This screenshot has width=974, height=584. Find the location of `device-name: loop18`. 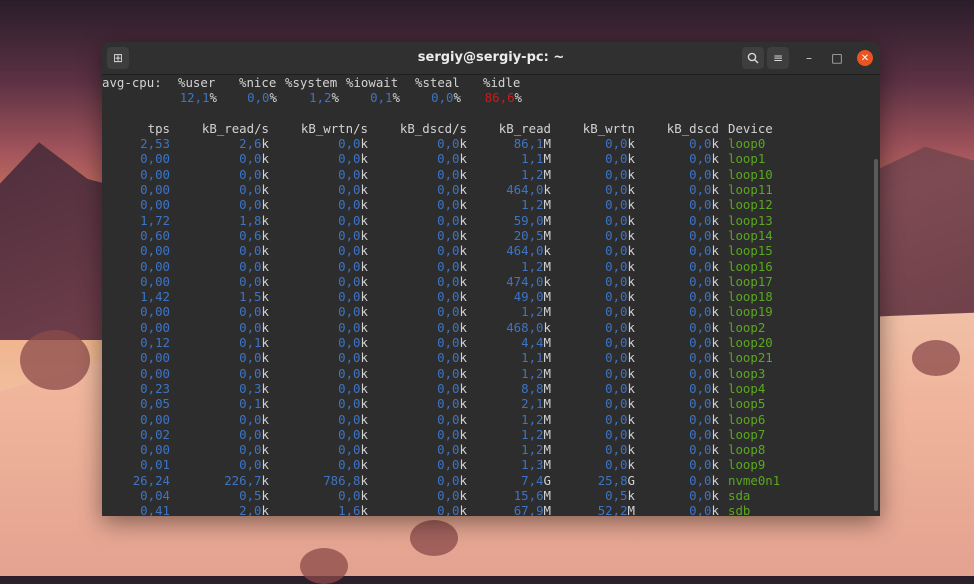

device-name: loop18 is located at coordinates (750, 297).